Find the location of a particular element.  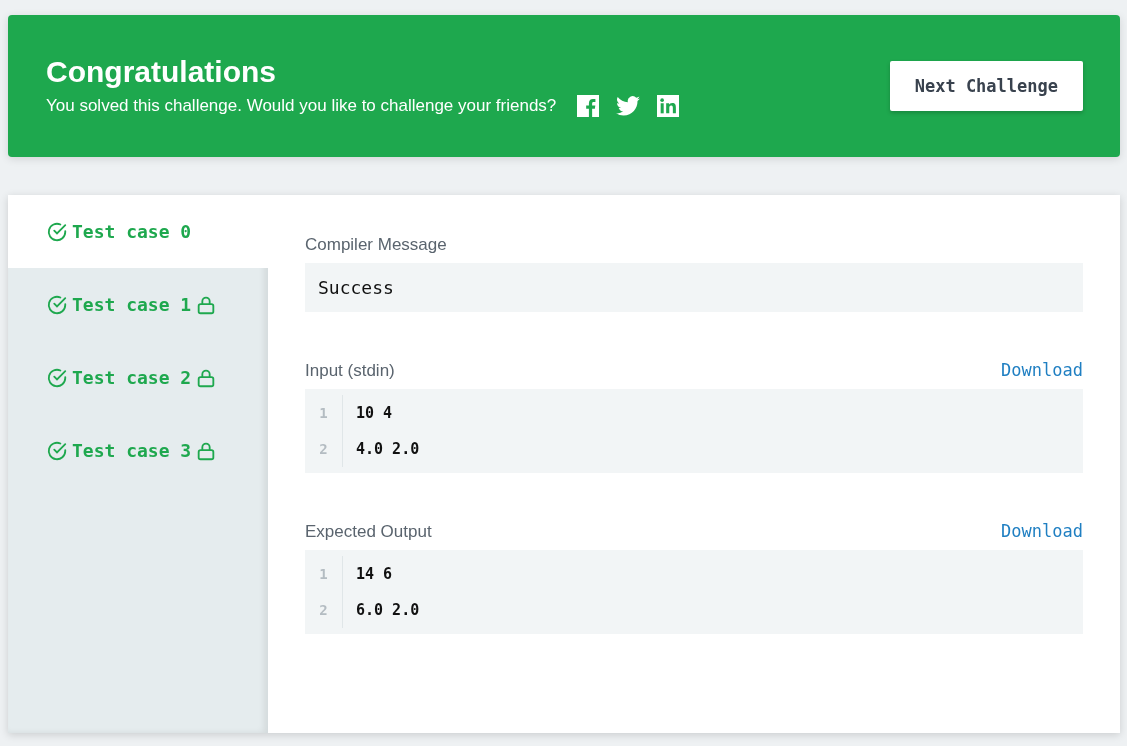

test-case-tab: Test case 0 is located at coordinates (138, 231).